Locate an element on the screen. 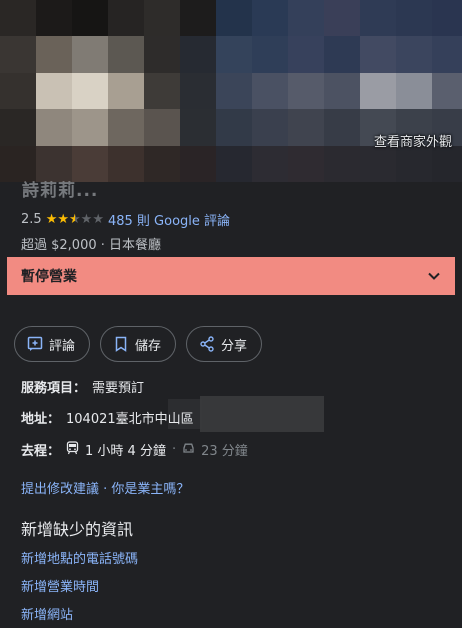 Image resolution: width=462 pixels, height=628 pixels. rating-row: 2.5 ★ ★ ★ ★ ★ 485 則 Google 評論 is located at coordinates (125, 219).